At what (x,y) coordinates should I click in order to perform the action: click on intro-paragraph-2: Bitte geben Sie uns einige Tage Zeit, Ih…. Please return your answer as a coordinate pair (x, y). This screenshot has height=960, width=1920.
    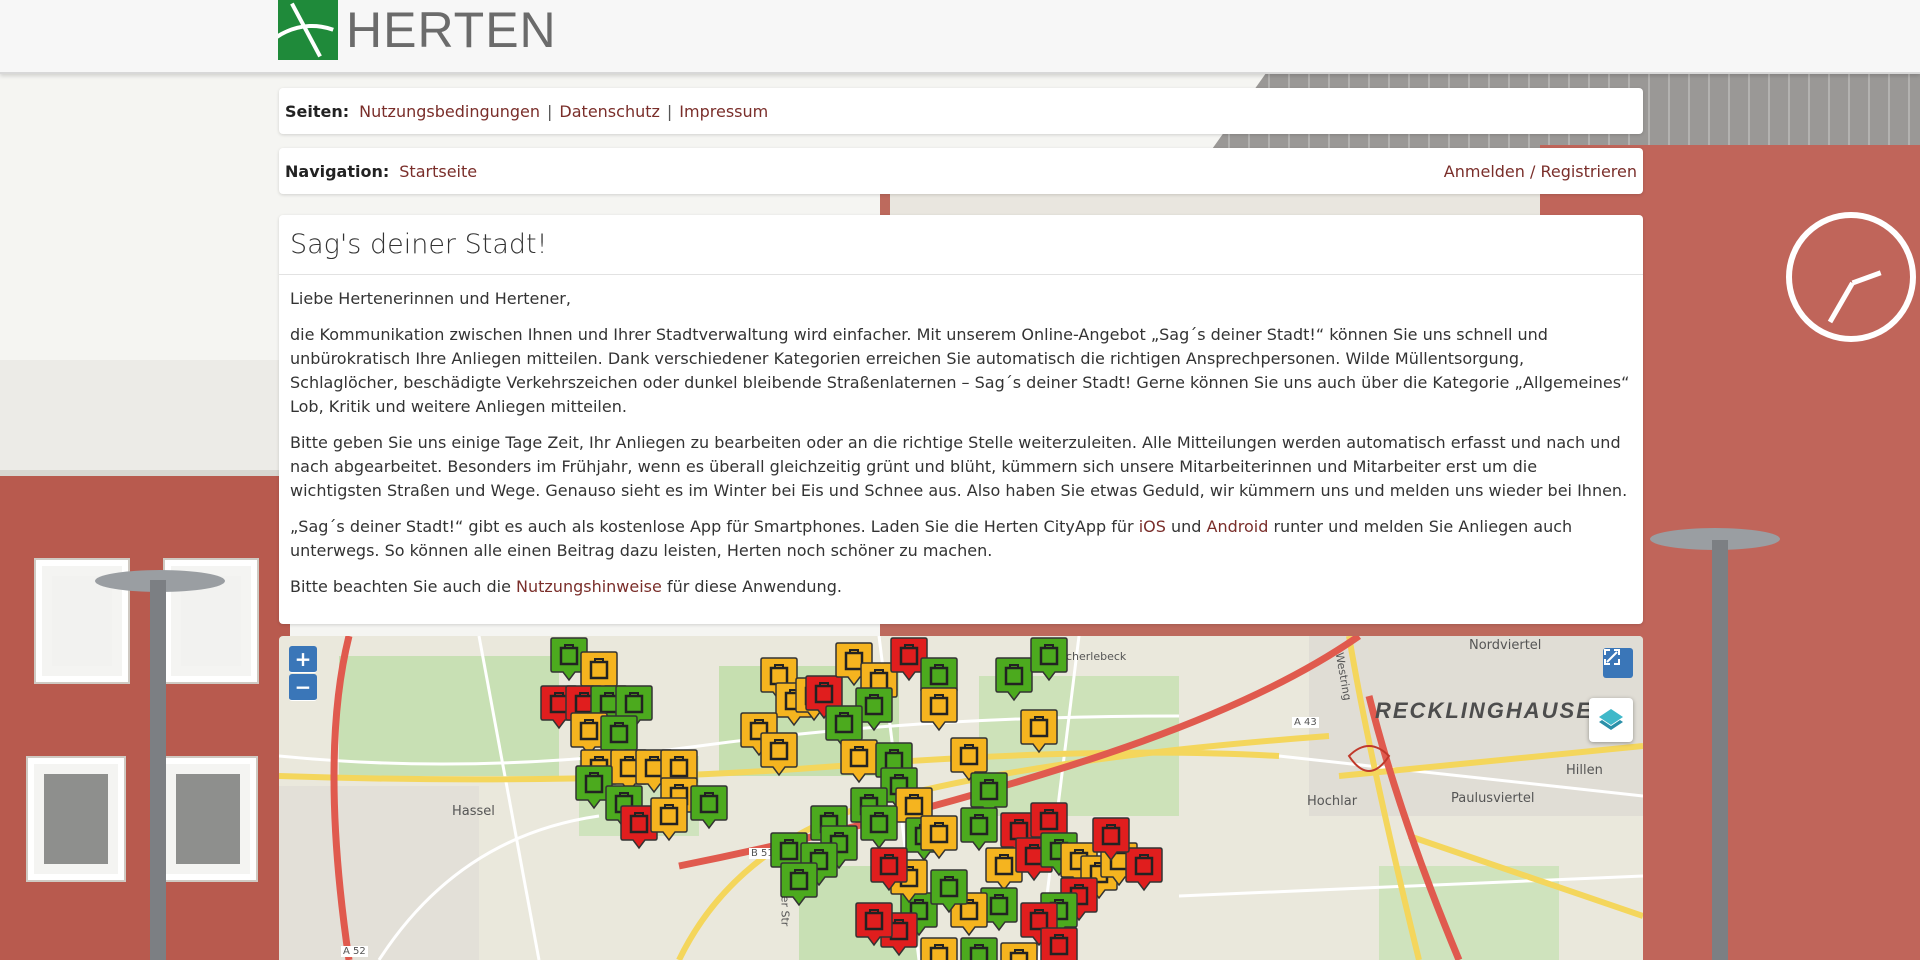
    Looking at the image, I should click on (959, 466).